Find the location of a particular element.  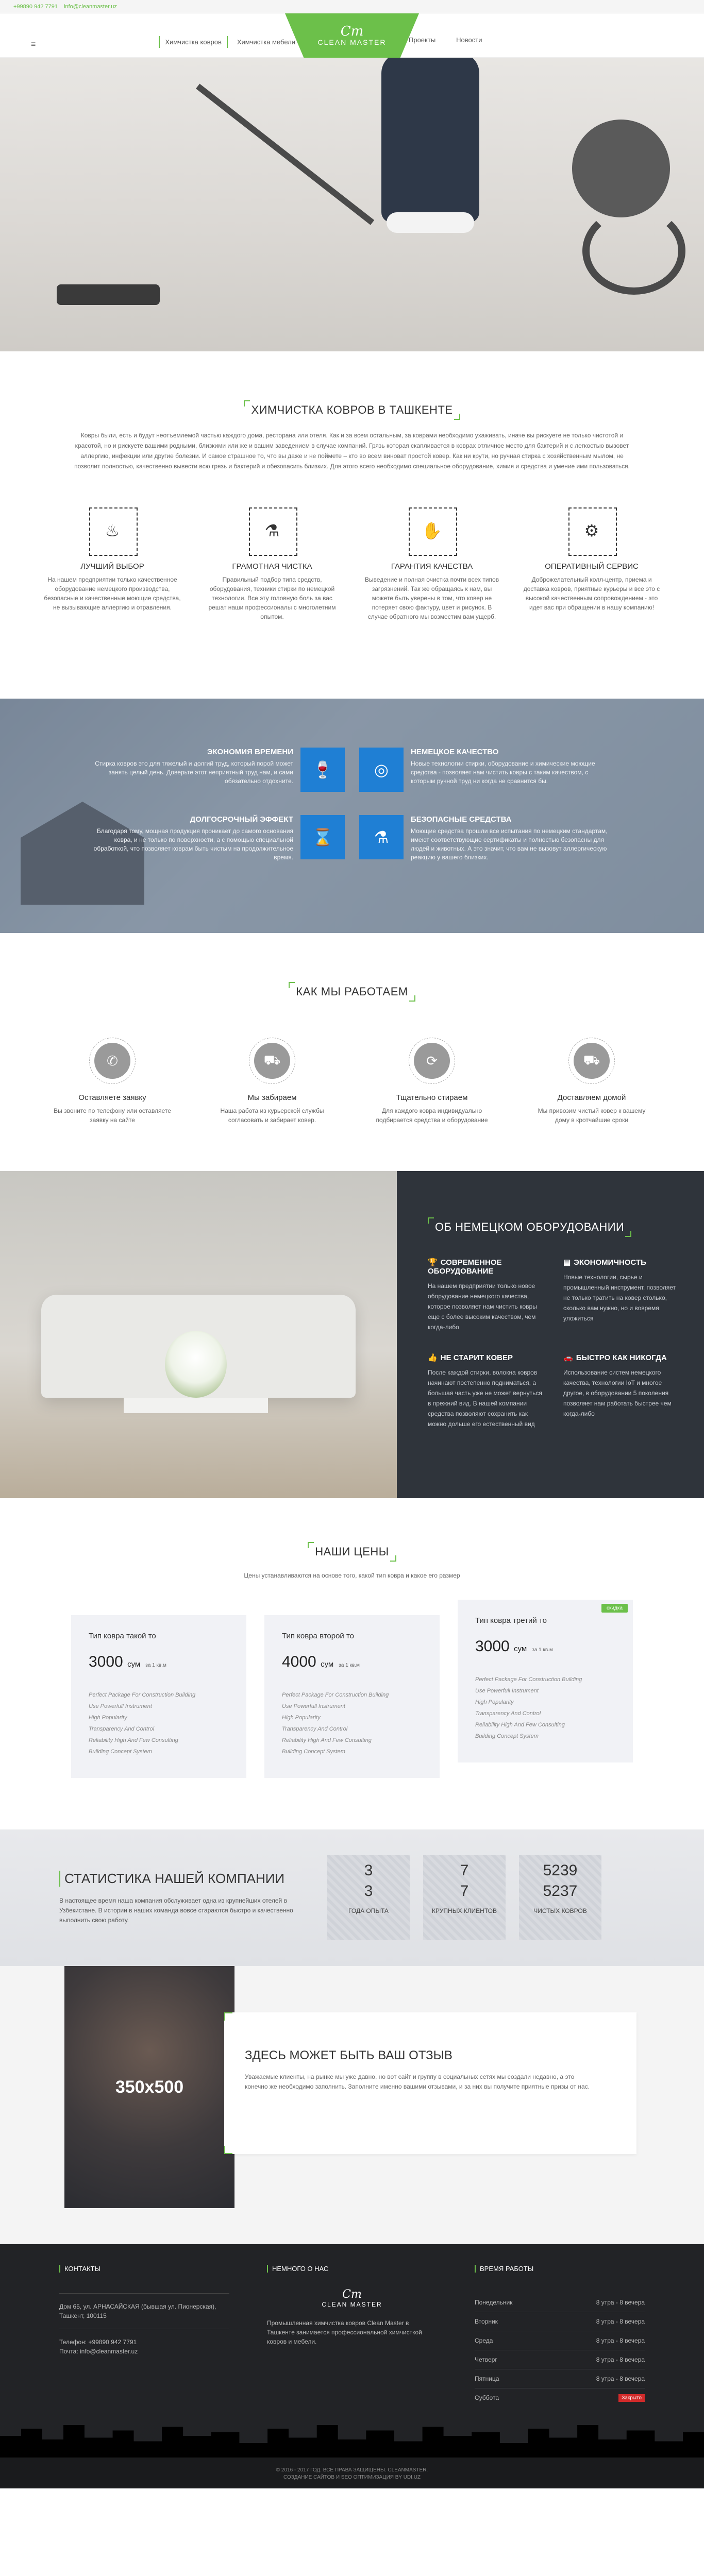

delivery-icon: ⛟ is located at coordinates (592, 1061).